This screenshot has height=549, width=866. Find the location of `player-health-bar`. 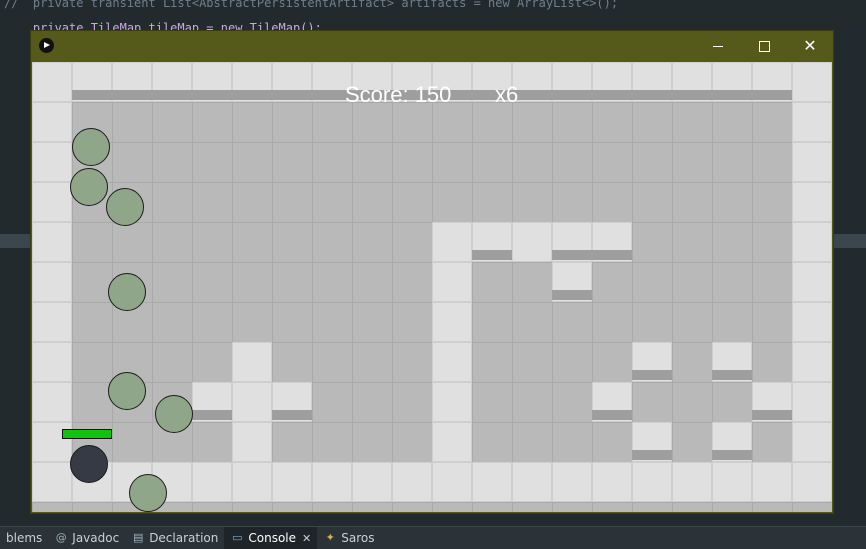

player-health-bar is located at coordinates (87, 434).